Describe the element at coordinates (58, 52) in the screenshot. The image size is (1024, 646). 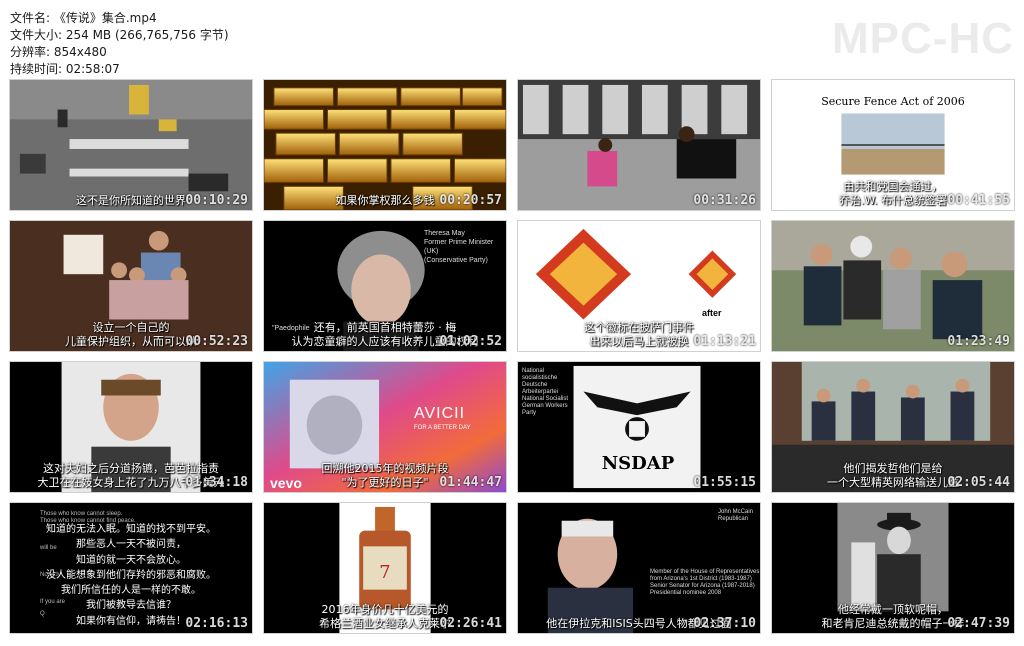
I see `file-resolution: 分辨率: 854x480` at that location.